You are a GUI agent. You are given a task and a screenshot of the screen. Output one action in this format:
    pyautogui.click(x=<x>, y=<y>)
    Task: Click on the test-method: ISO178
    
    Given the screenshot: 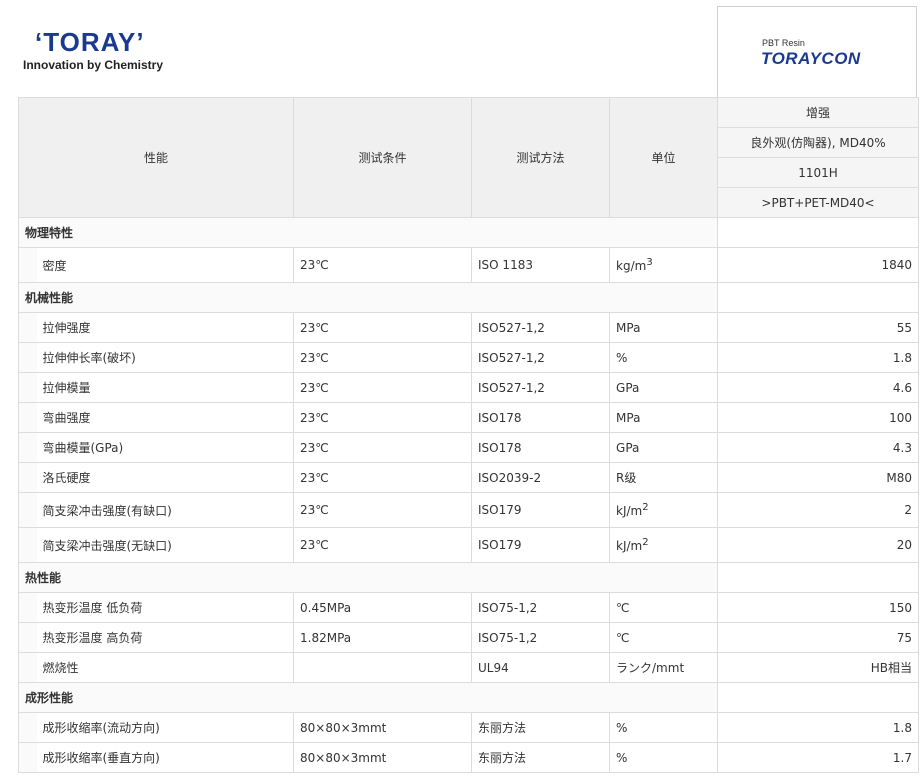 What is the action you would take?
    pyautogui.click(x=541, y=447)
    